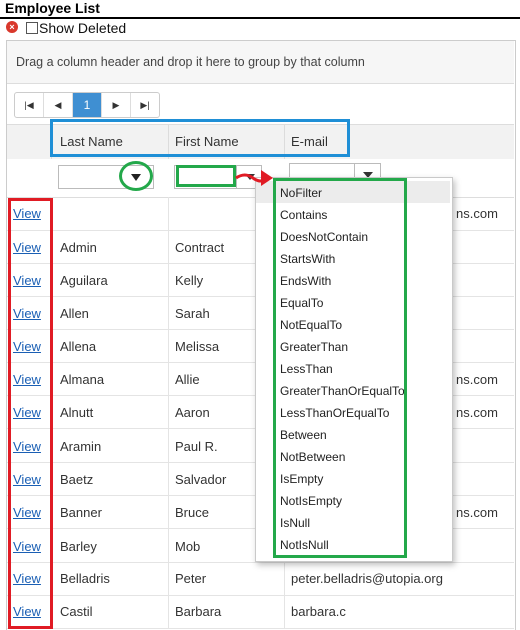 The height and width of the screenshot is (630, 520). I want to click on email-cell: peter.belladris@utopia.org, so click(367, 578).